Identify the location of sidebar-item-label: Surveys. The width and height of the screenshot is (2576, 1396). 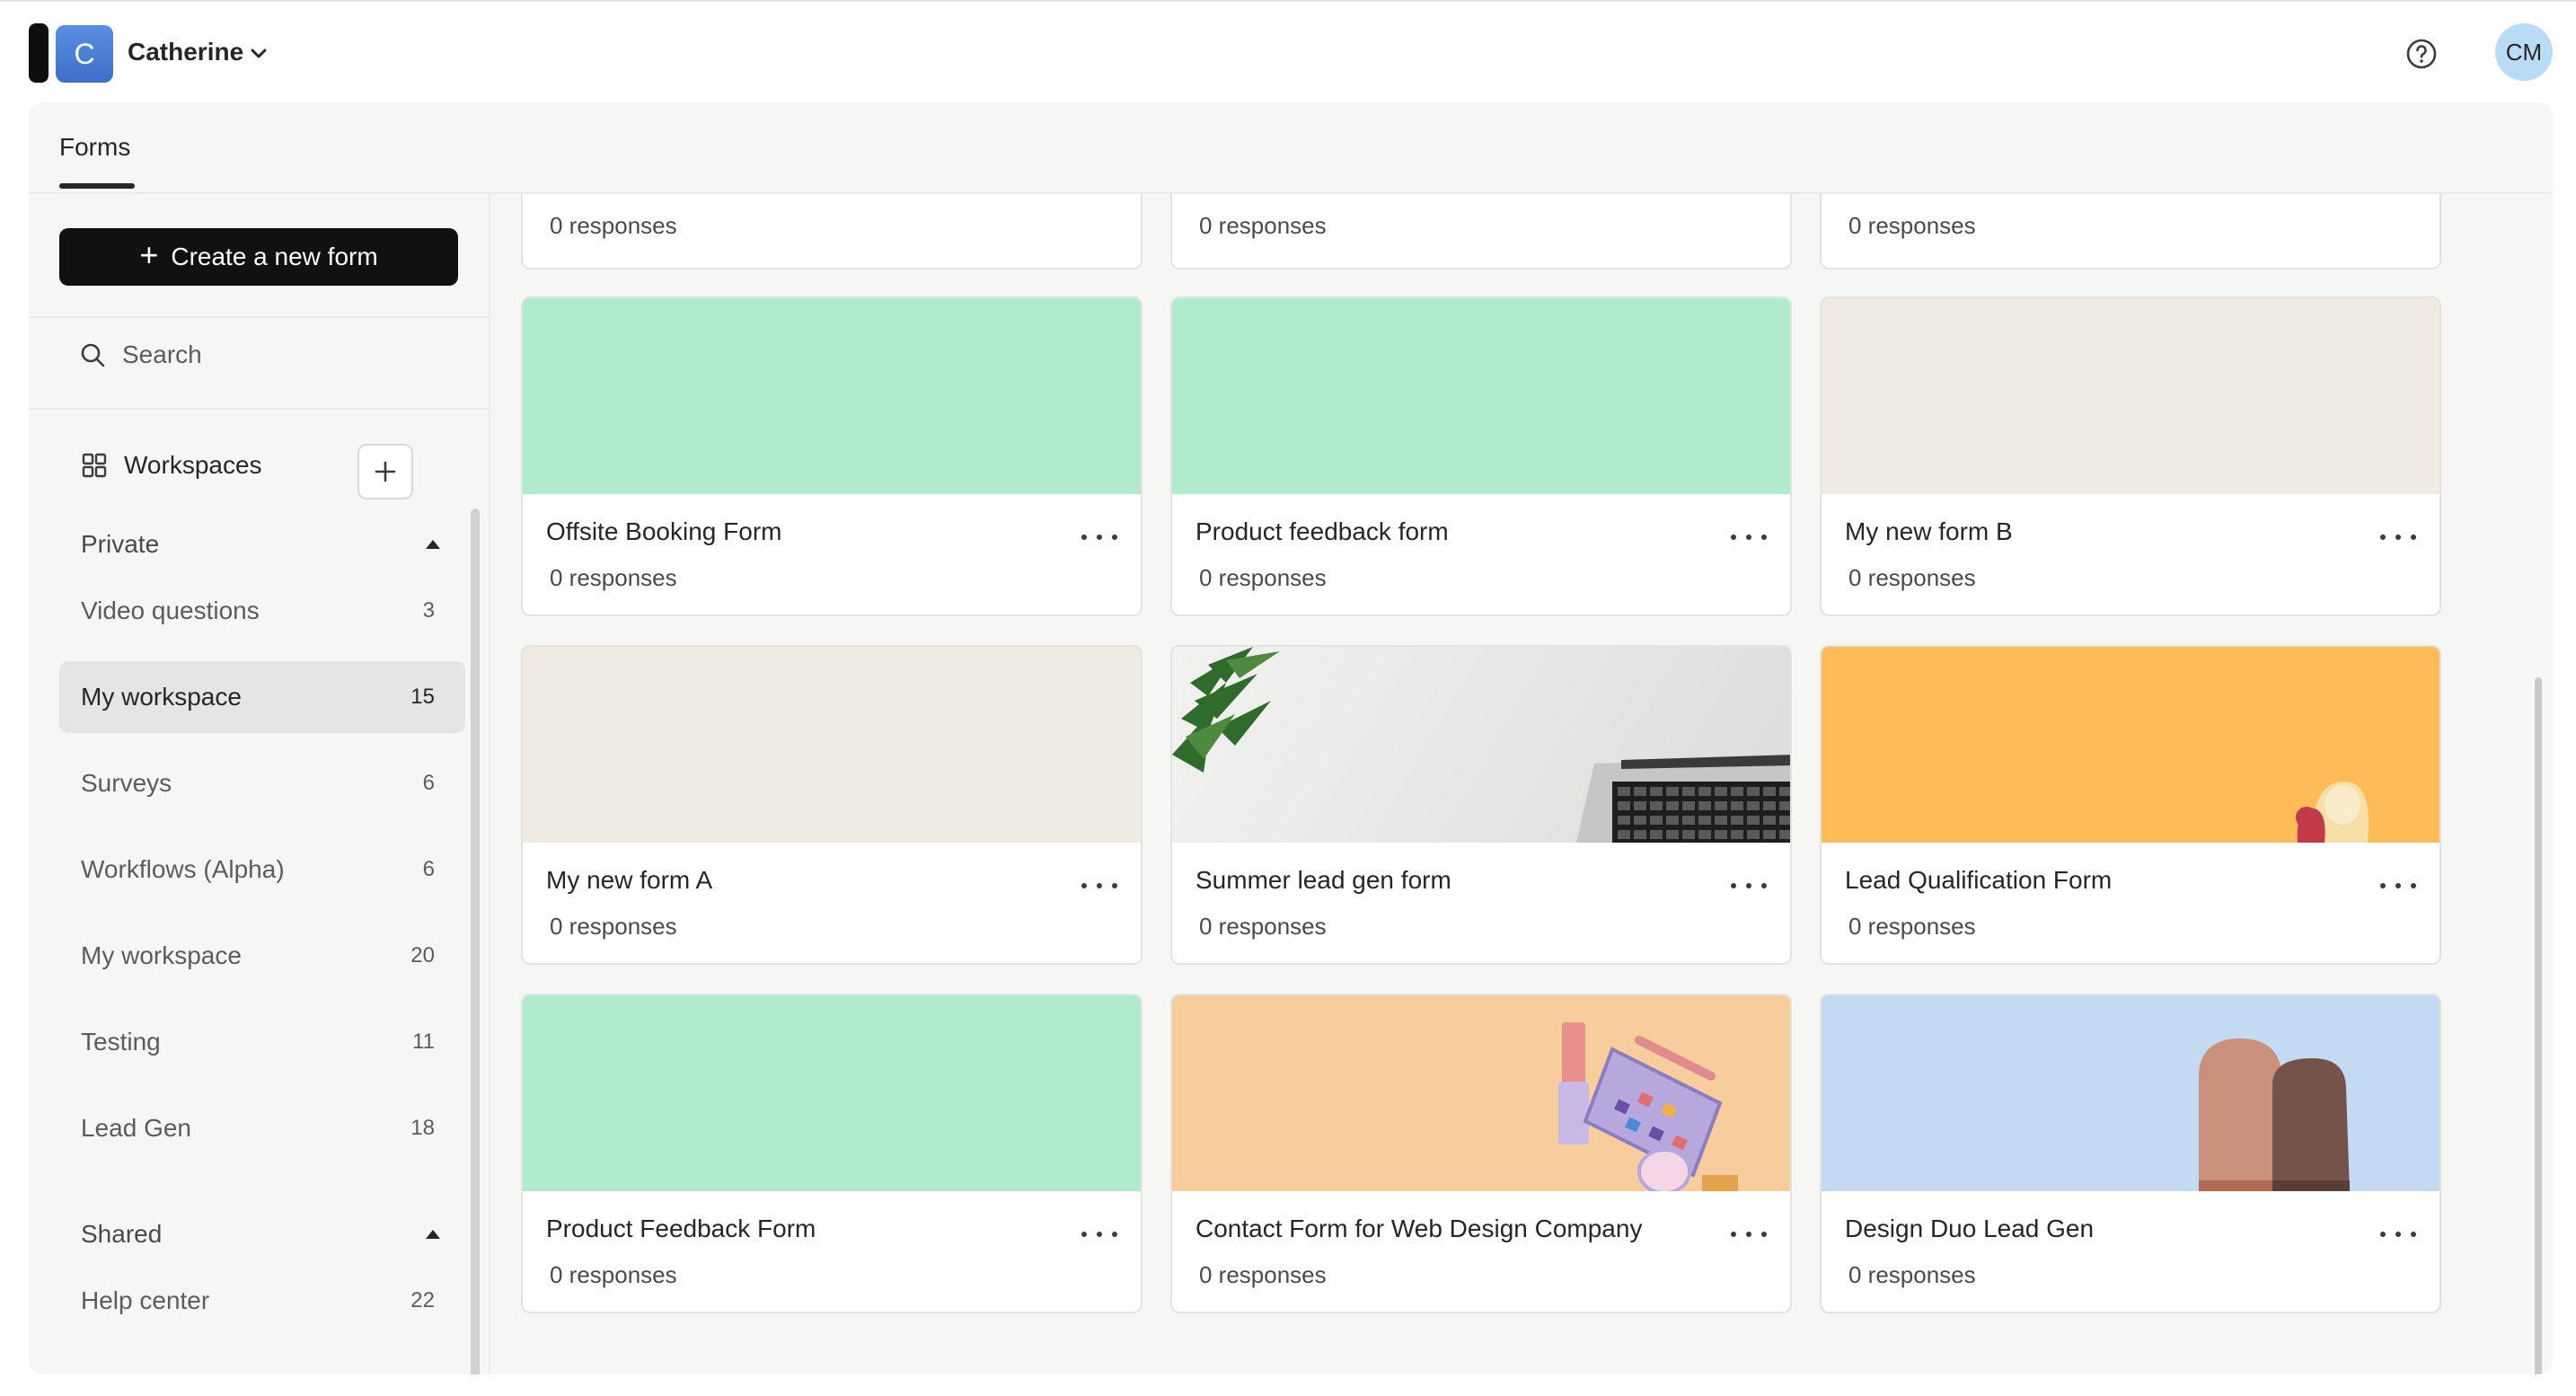
(127, 783).